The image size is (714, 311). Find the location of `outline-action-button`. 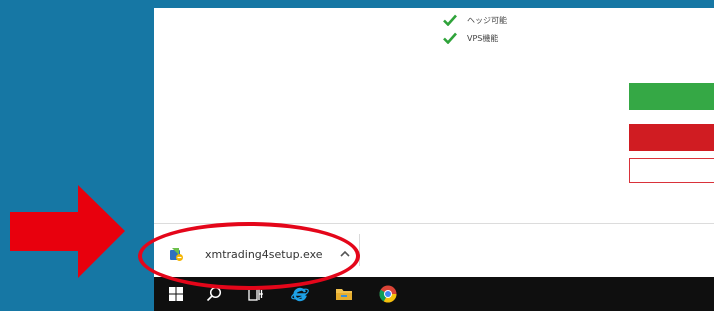

outline-action-button is located at coordinates (671, 170).